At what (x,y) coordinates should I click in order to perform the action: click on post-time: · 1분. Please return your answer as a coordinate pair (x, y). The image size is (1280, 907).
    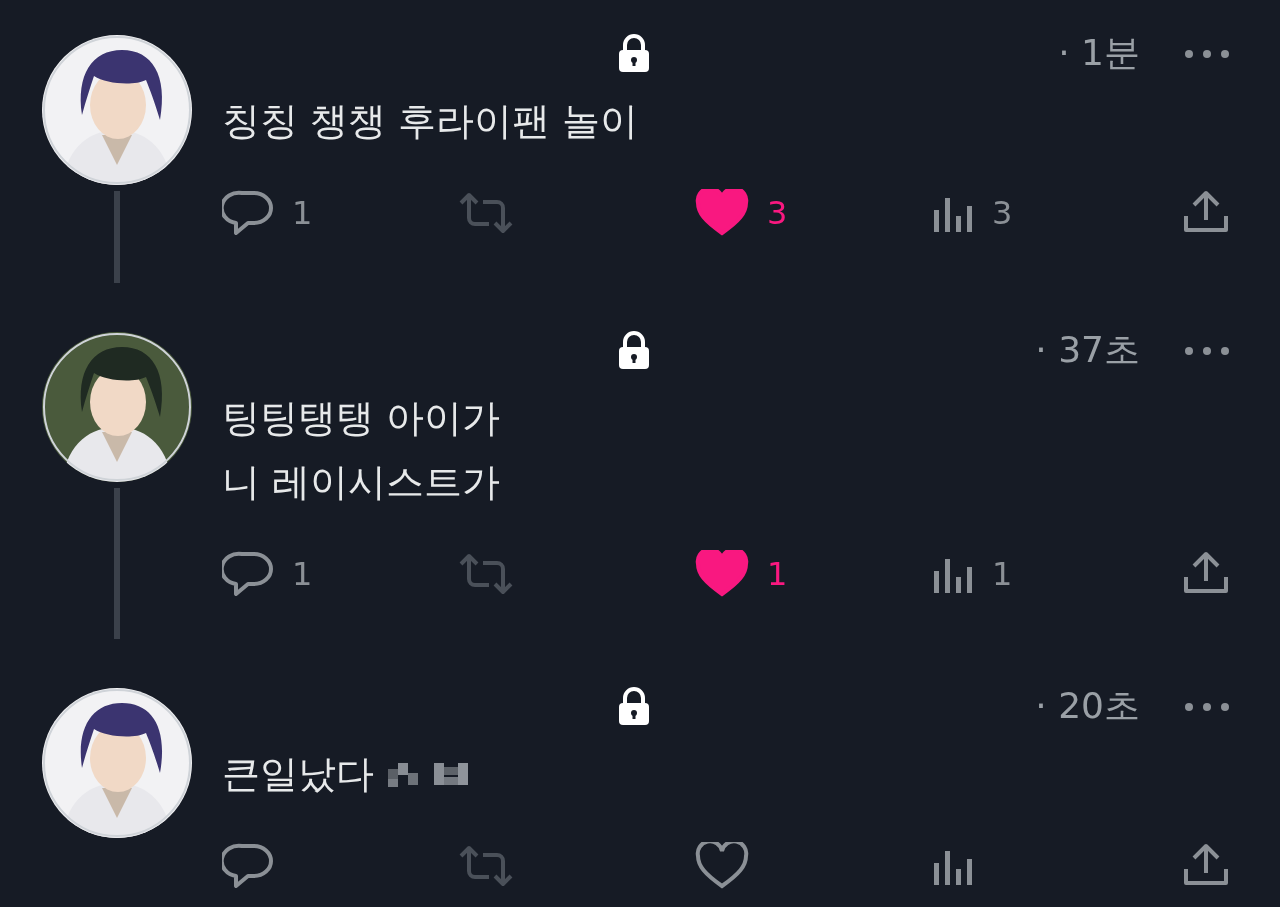
    Looking at the image, I should click on (1099, 53).